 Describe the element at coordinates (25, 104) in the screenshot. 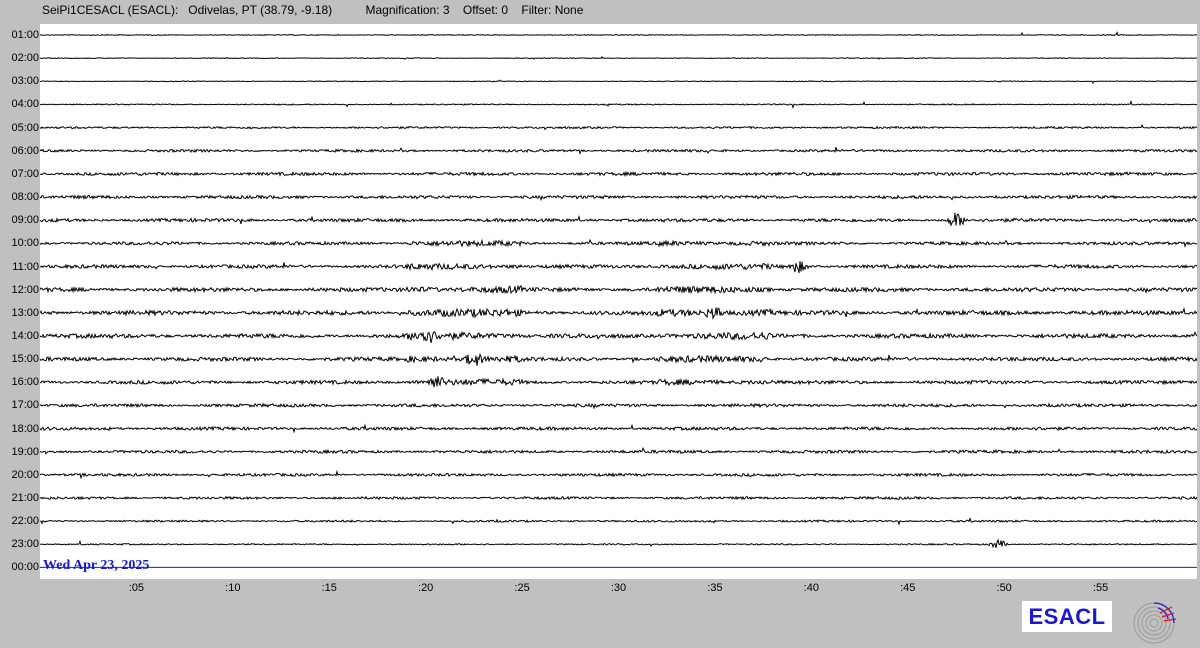

I see `hour-label: 04:00` at that location.